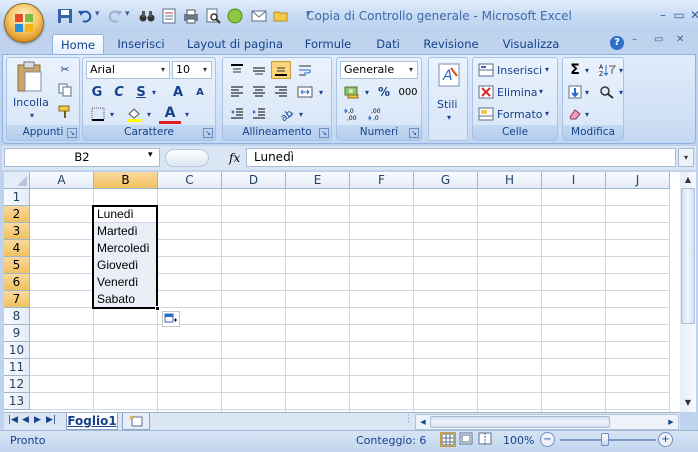  Describe the element at coordinates (150, 155) in the screenshot. I see `name-box-dropdown-icon: ▾` at that location.